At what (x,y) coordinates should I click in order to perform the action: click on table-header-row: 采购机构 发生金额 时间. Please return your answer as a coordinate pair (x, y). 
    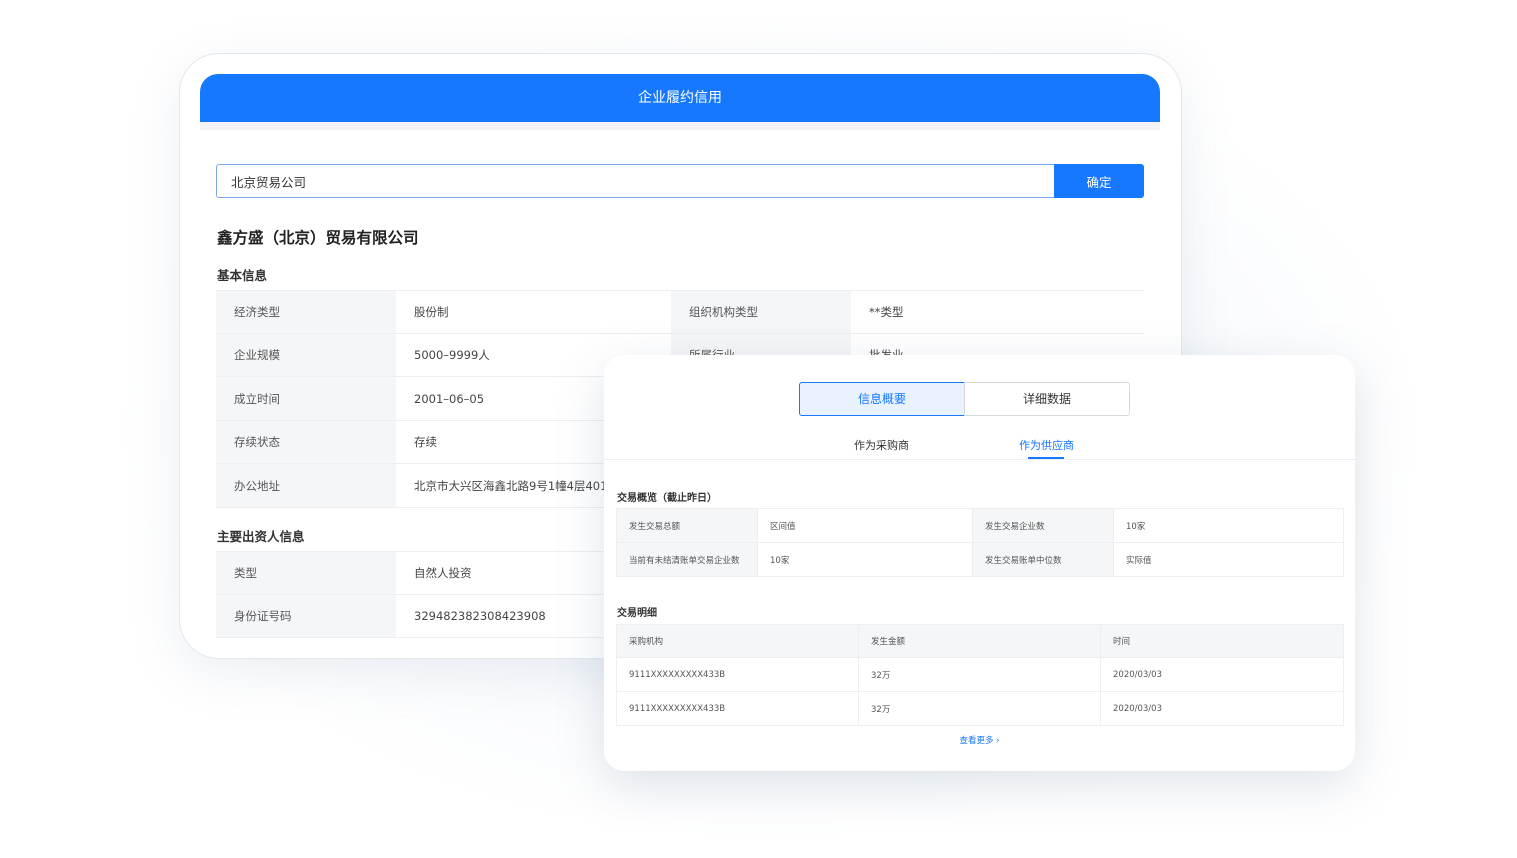
    Looking at the image, I should click on (980, 641).